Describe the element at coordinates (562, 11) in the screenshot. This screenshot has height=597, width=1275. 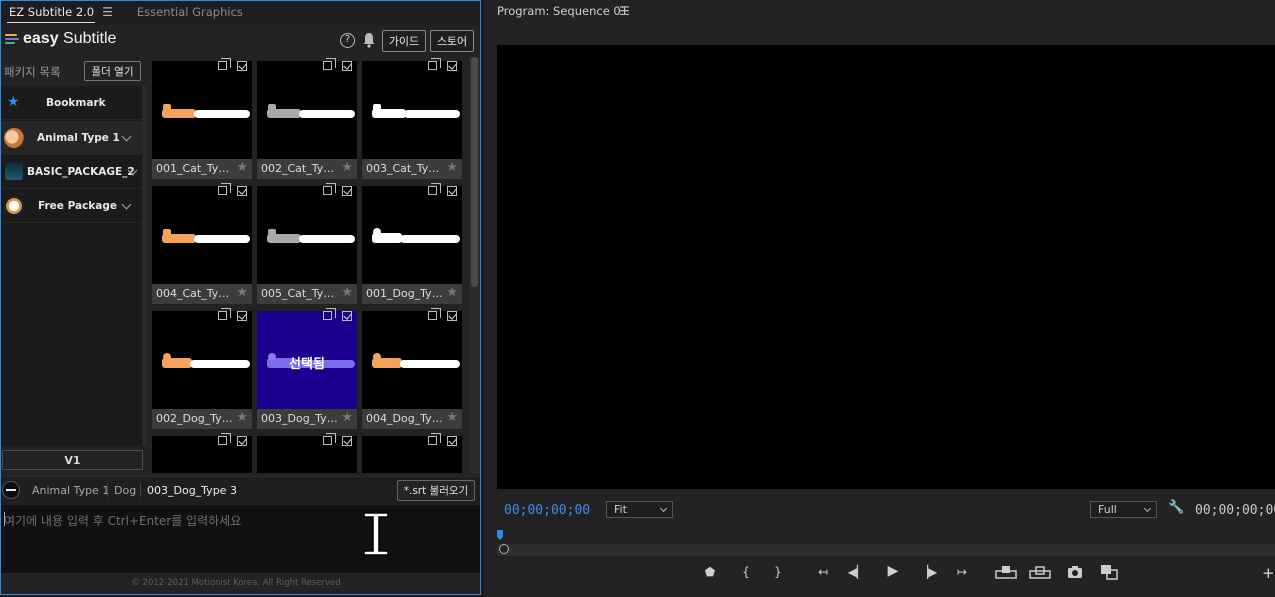
I see `program-monitor-title: Program: Sequence 01` at that location.